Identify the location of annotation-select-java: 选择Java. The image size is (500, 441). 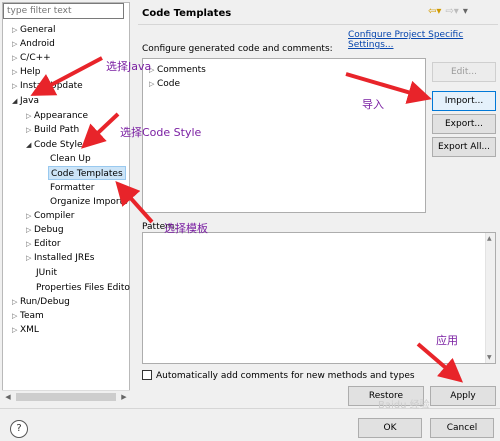
(129, 66).